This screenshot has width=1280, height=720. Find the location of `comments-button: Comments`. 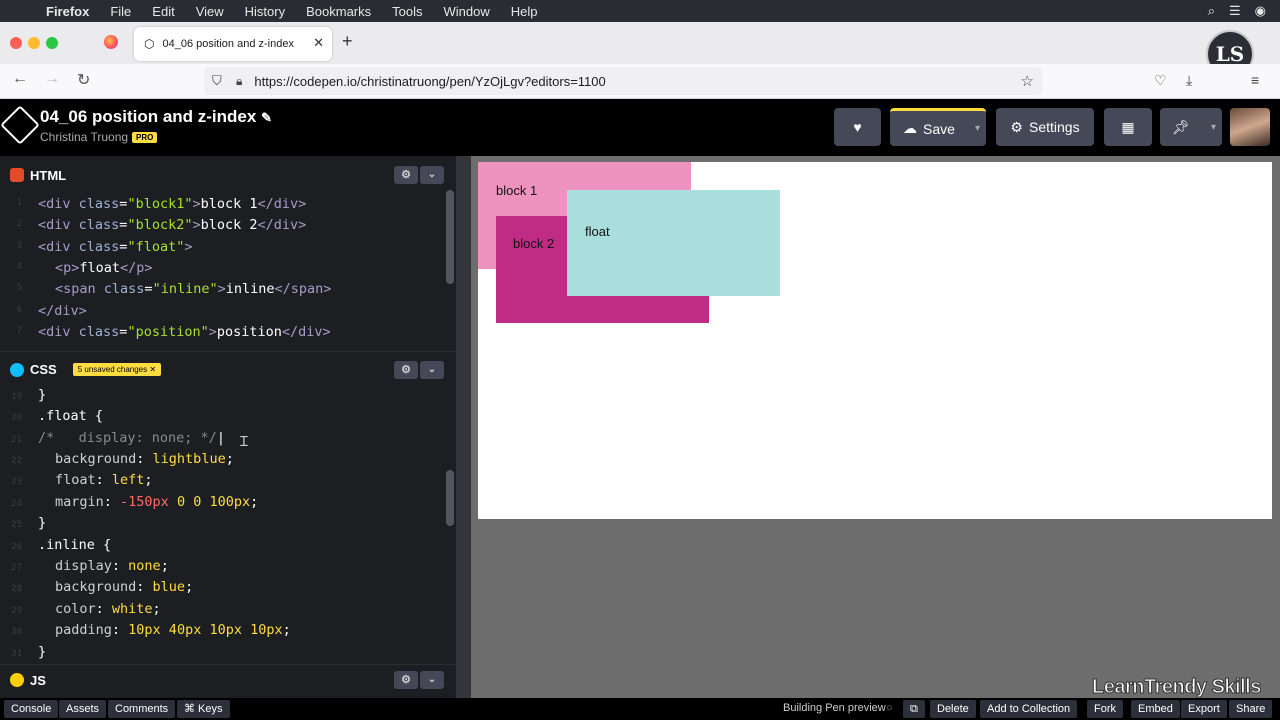

comments-button: Comments is located at coordinates (142, 709).